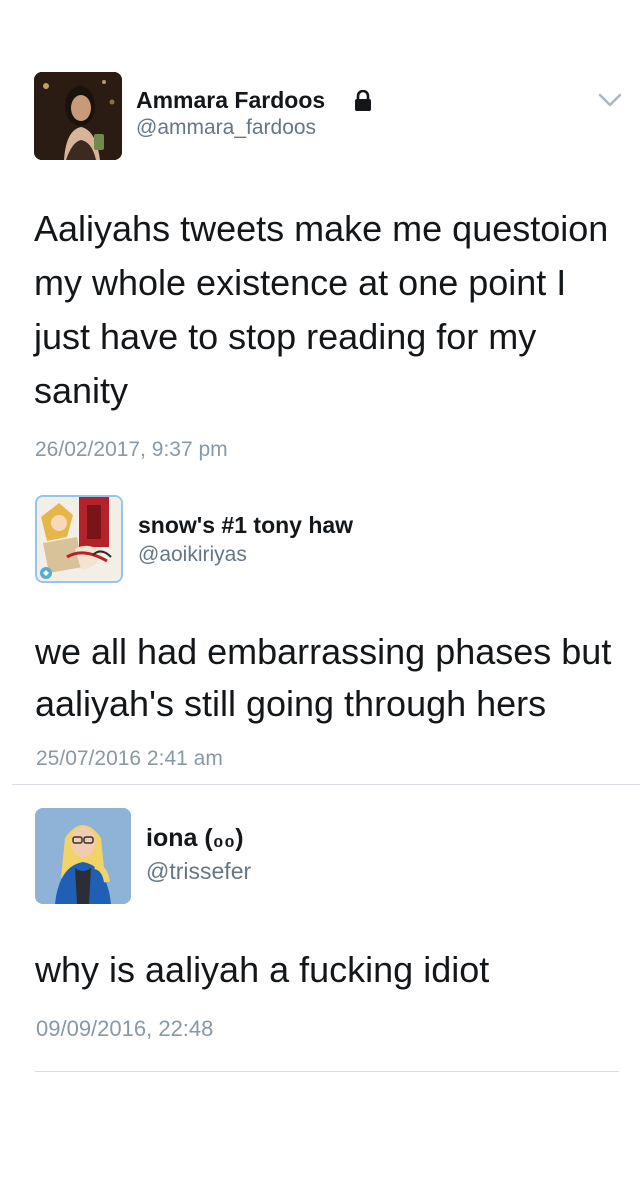  I want to click on avatar-anime-art, so click(79, 539).